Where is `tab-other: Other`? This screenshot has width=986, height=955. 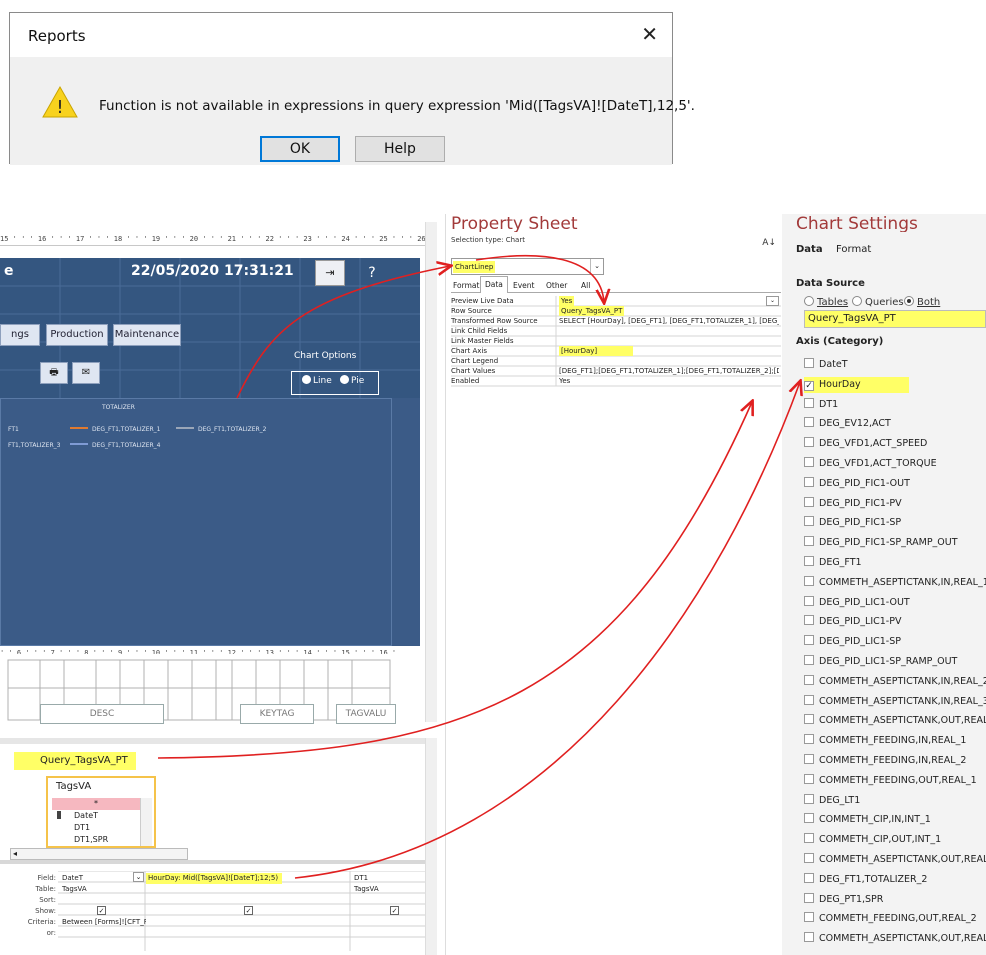 tab-other: Other is located at coordinates (556, 285).